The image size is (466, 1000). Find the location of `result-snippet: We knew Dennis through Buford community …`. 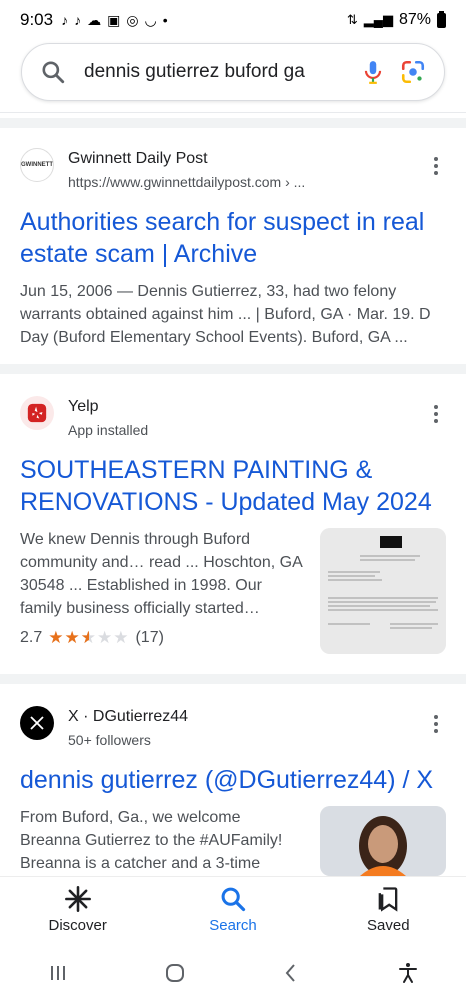

result-snippet: We knew Dennis through Buford community … is located at coordinates (161, 574).